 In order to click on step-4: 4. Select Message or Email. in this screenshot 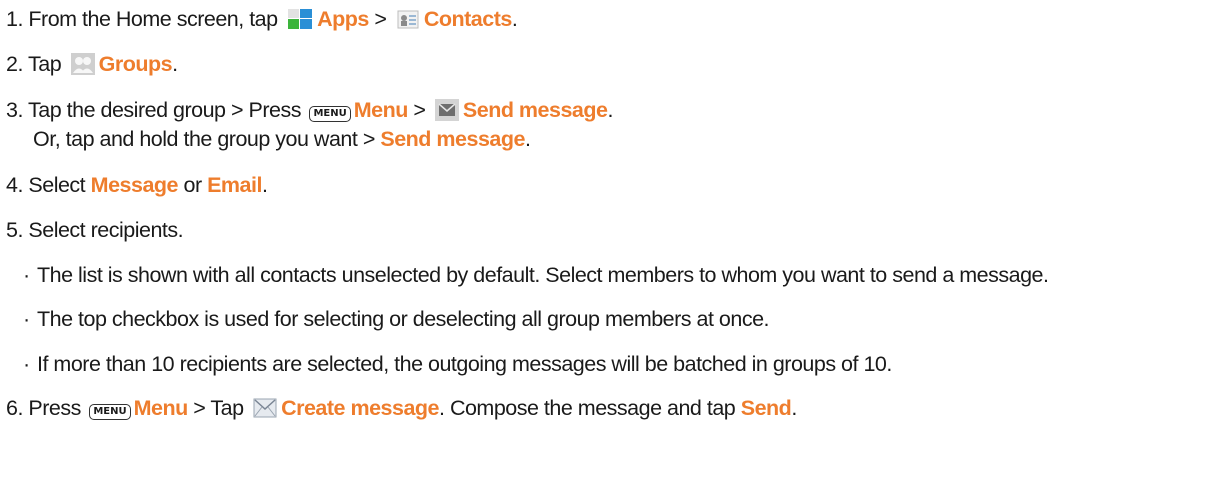, I will do `click(137, 185)`.